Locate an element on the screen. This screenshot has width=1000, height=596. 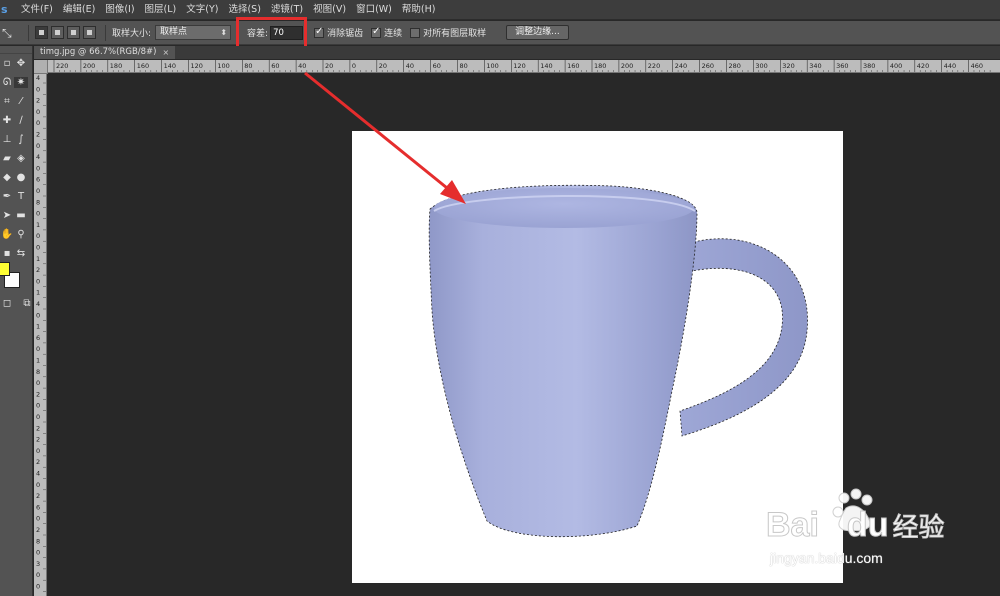
toolbox-grip is located at coordinates (16, 50).